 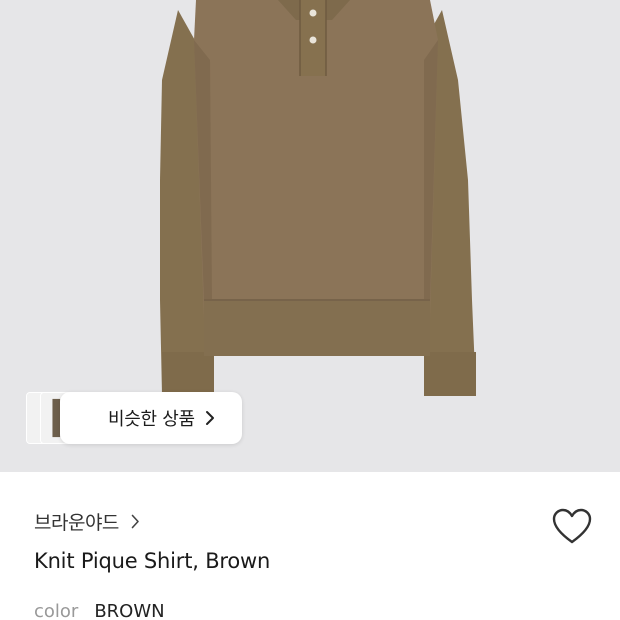 I want to click on heart-outline-icon, so click(x=572, y=526).